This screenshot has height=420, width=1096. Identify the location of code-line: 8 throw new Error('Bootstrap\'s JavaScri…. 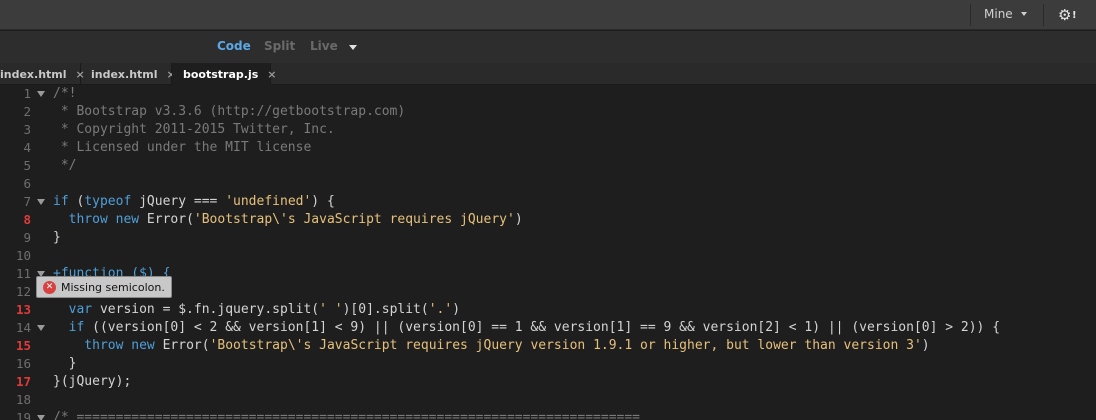
(548, 220).